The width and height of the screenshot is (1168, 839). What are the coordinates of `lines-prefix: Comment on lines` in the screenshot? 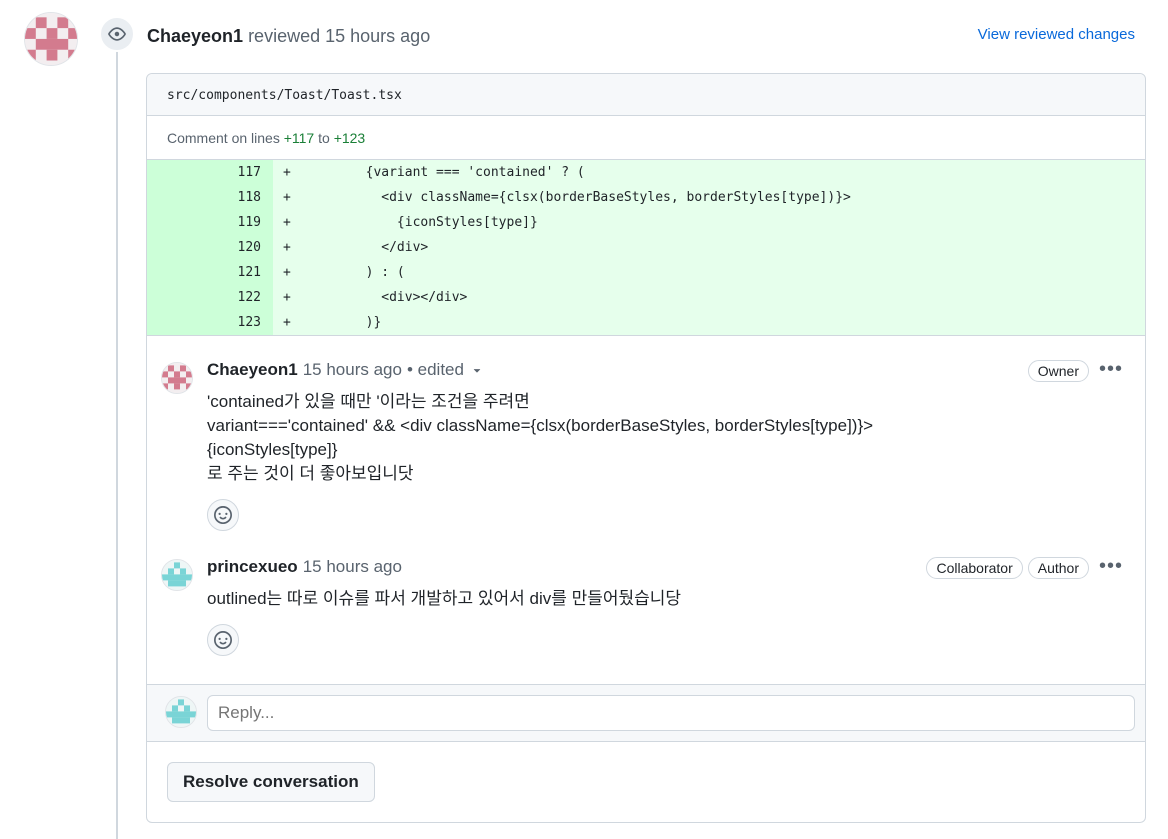 It's located at (223, 138).